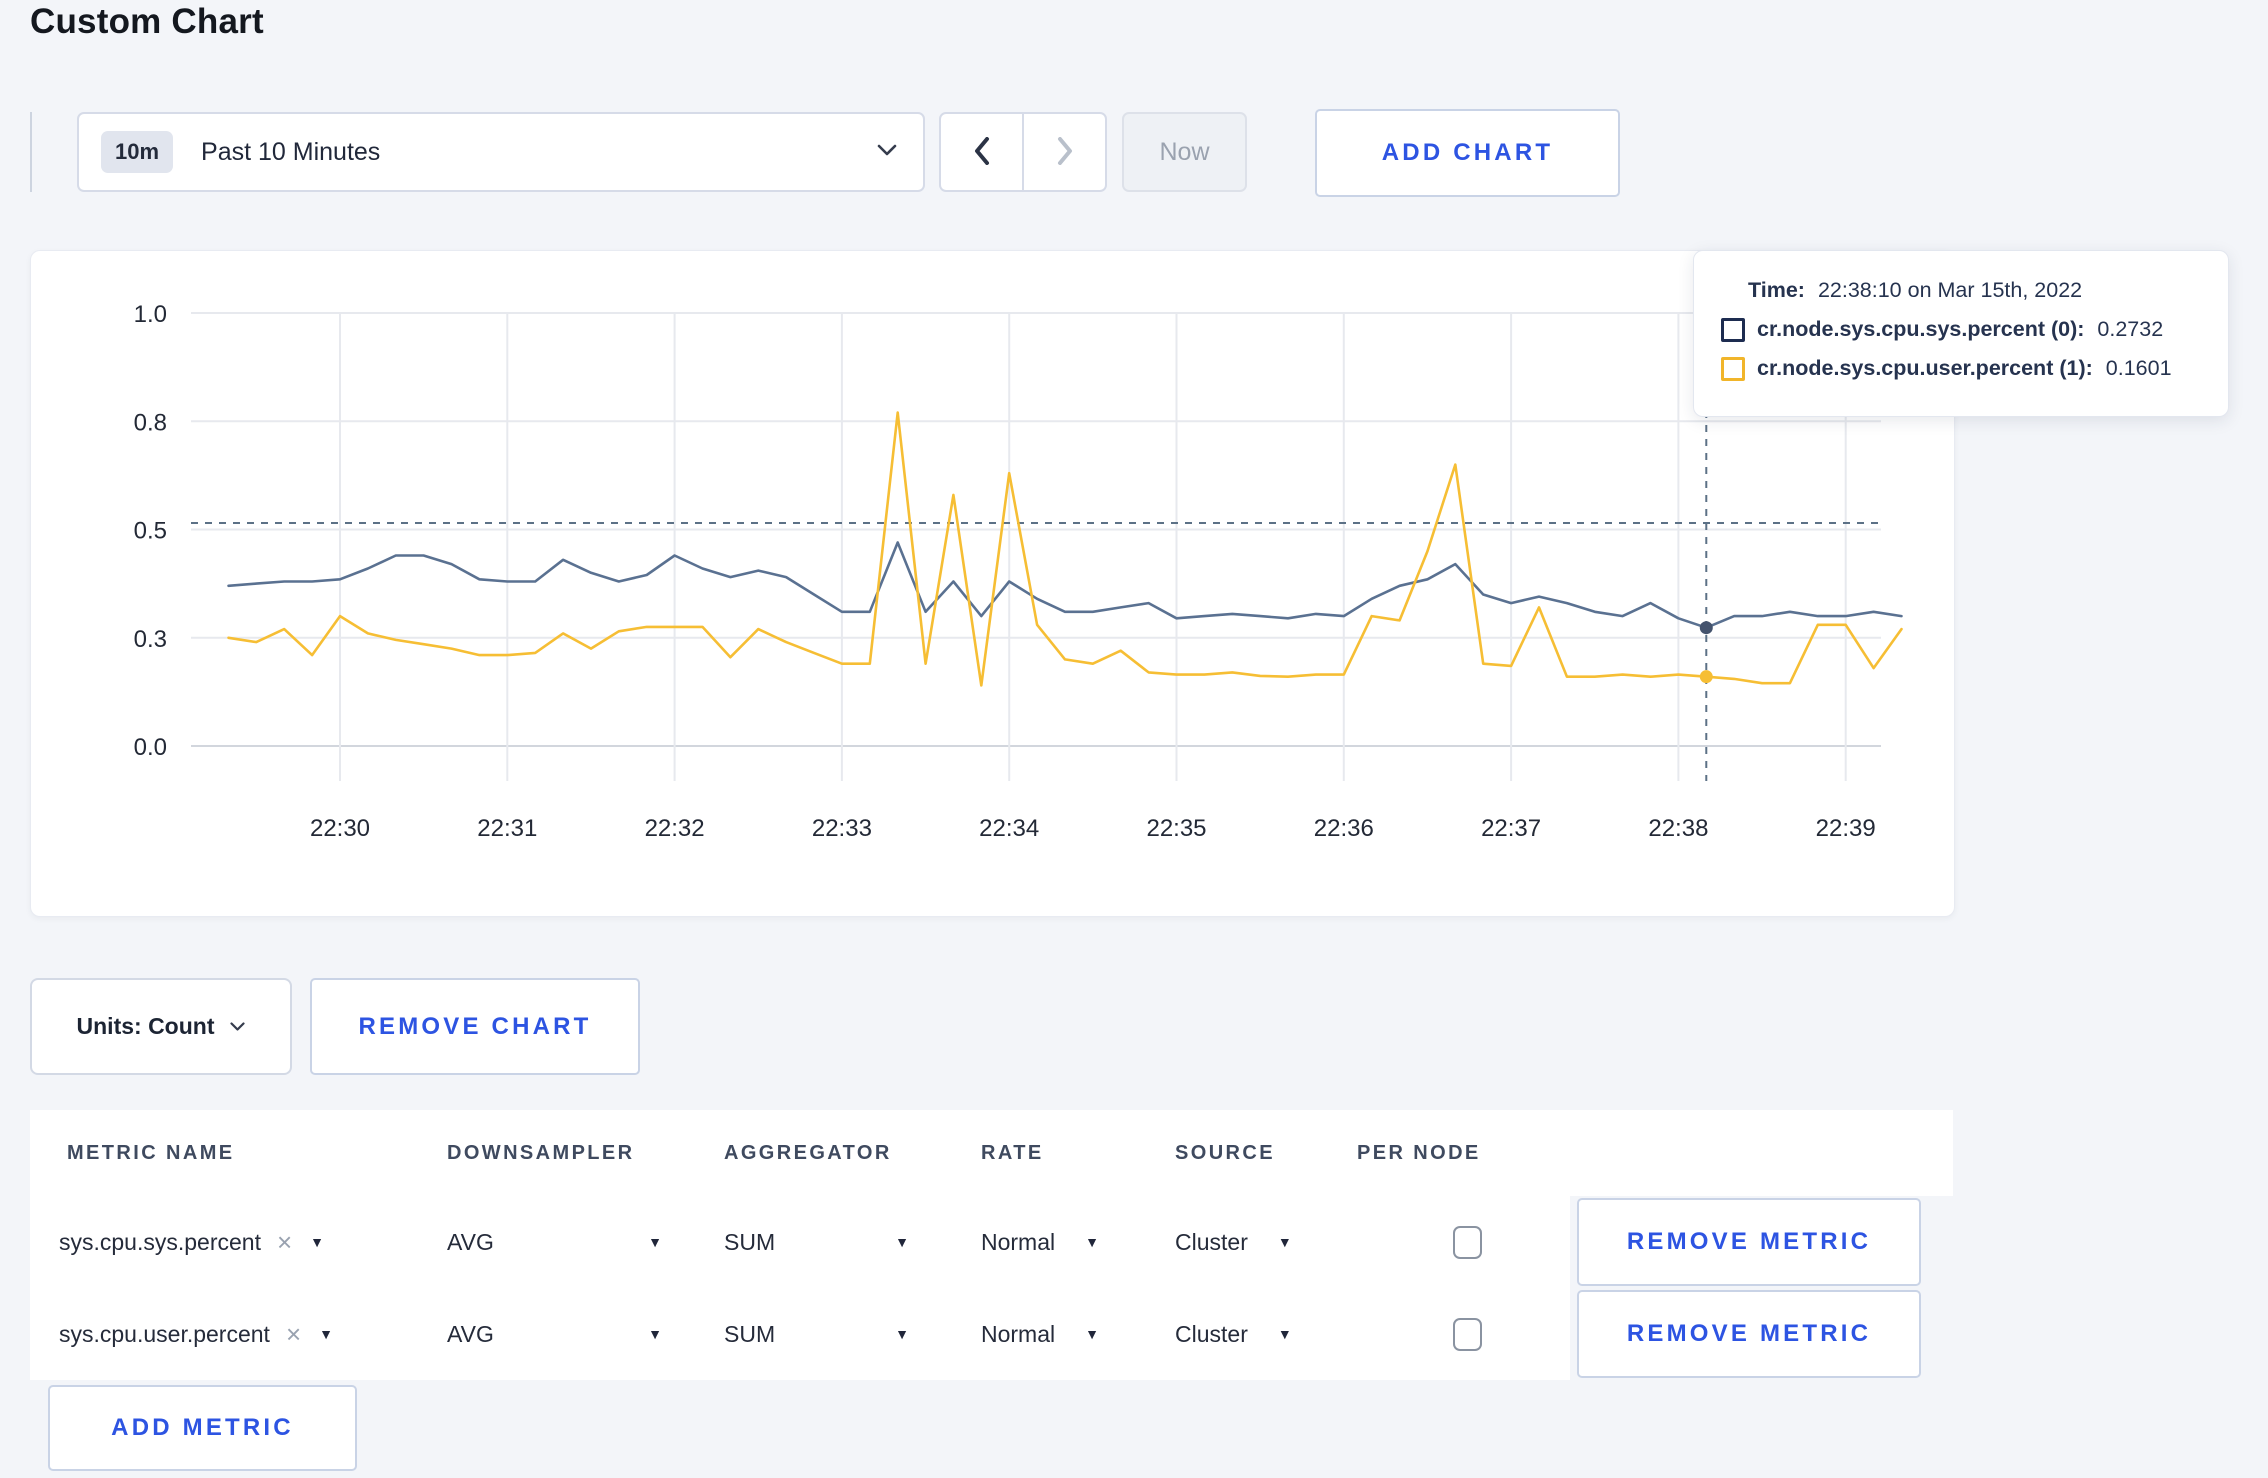  Describe the element at coordinates (1419, 1152) in the screenshot. I see `column-header-per-node: PER NODE` at that location.